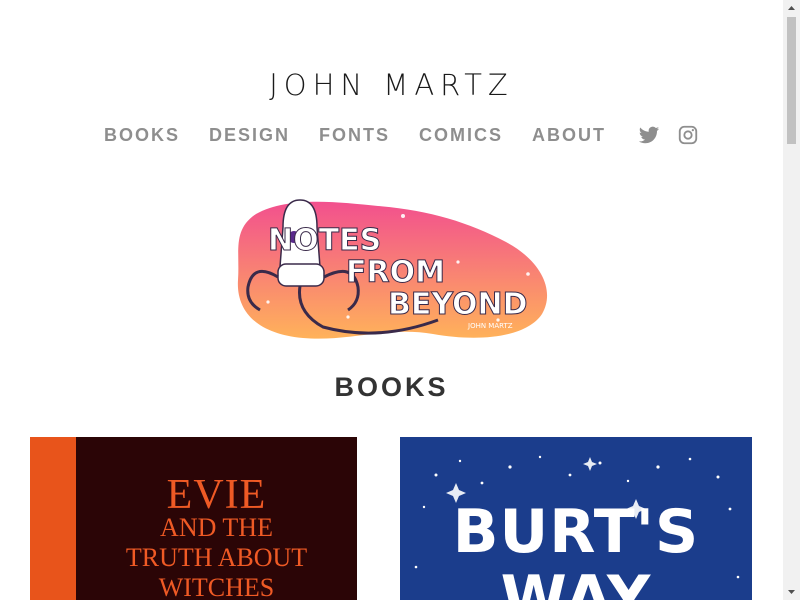  Describe the element at coordinates (688, 135) in the screenshot. I see `instagram-icon` at that location.